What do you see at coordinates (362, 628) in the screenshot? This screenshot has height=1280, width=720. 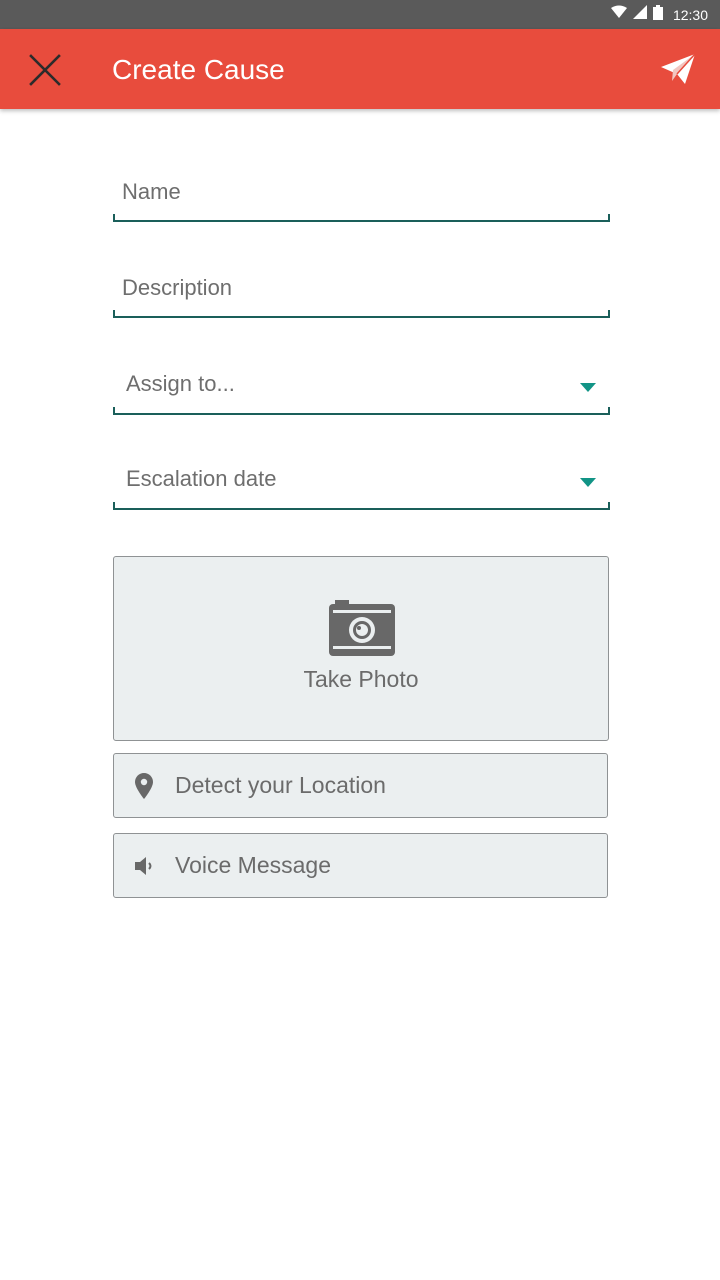 I see `camera-icon` at bounding box center [362, 628].